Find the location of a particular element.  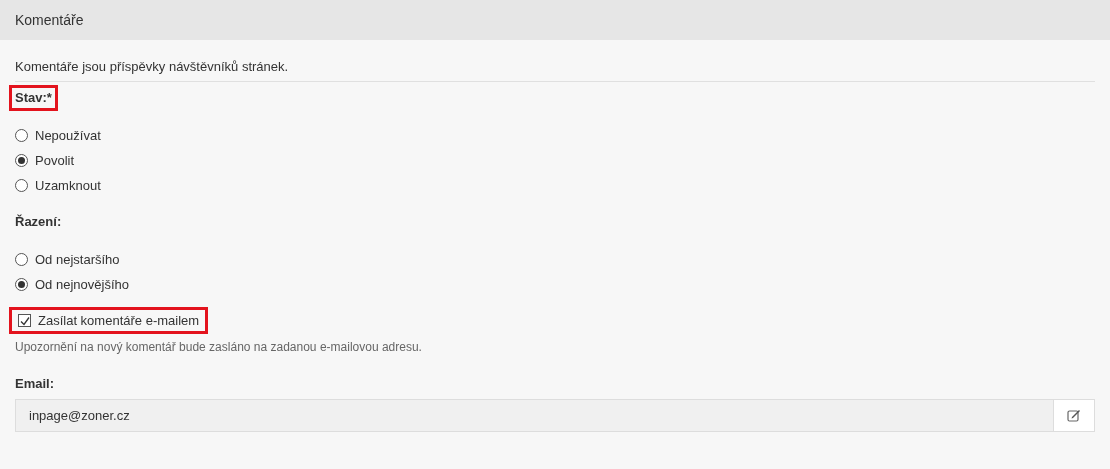

help-text: Upozornění na nový komentář bude zasláno na zadanou e-mailovou adresu. is located at coordinates (219, 347).